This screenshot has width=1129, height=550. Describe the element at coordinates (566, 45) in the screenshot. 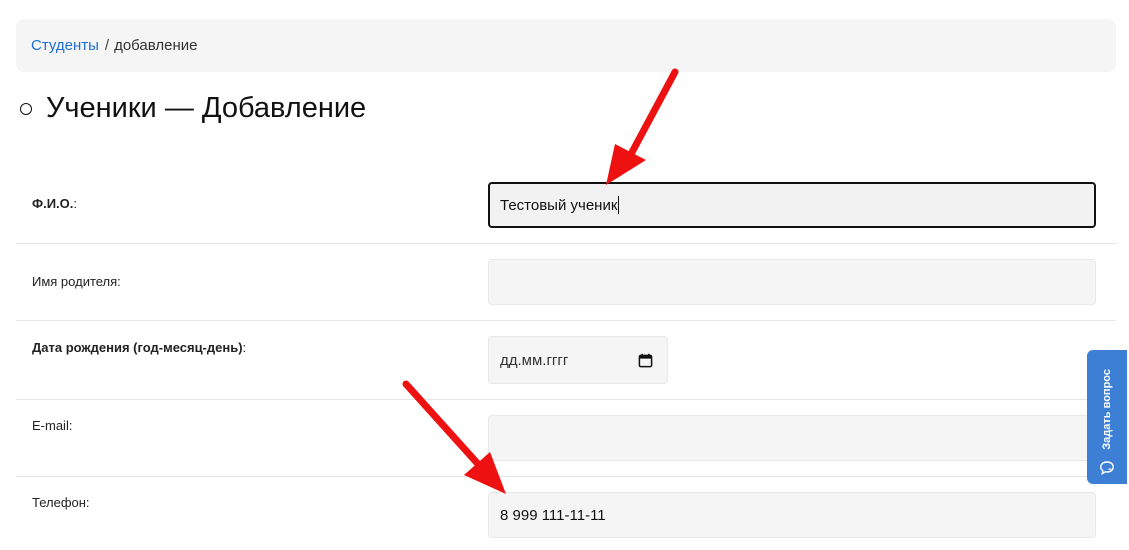

I see `breadcrumb: Студенты / добавление` at that location.